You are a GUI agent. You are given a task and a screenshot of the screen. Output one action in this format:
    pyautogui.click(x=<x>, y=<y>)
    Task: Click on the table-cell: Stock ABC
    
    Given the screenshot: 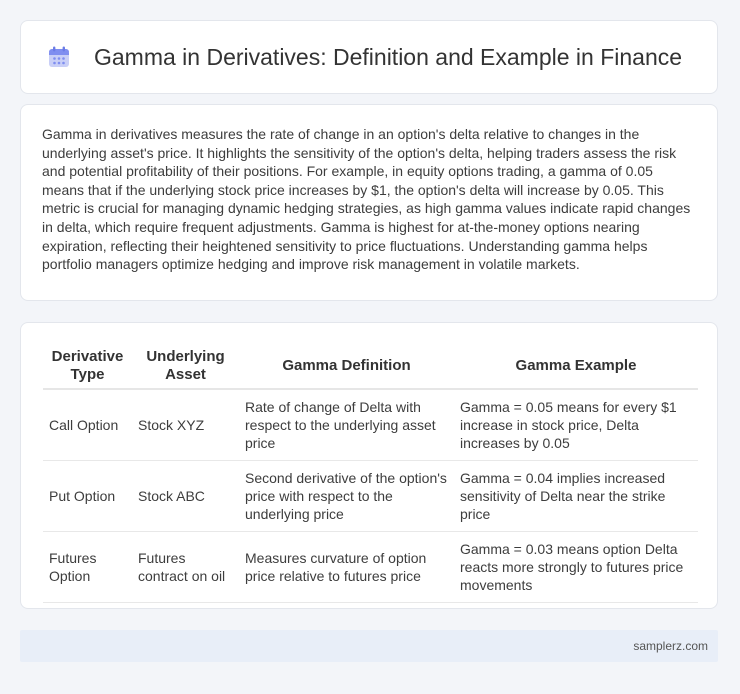 What is the action you would take?
    pyautogui.click(x=185, y=496)
    